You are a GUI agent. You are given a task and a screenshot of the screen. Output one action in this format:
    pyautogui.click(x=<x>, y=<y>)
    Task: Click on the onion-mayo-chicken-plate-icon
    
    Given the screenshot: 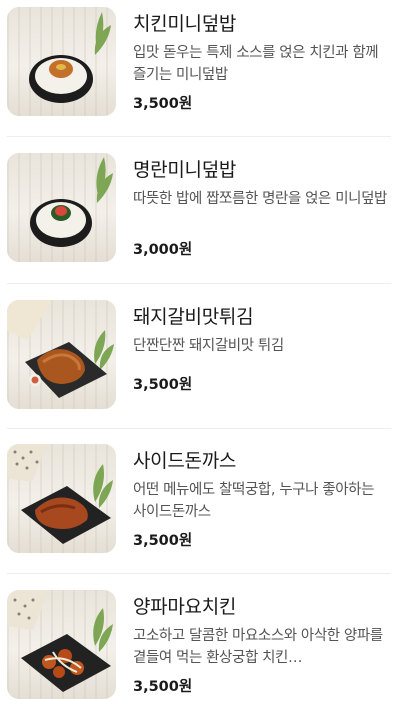 What is the action you would take?
    pyautogui.click(x=61, y=644)
    